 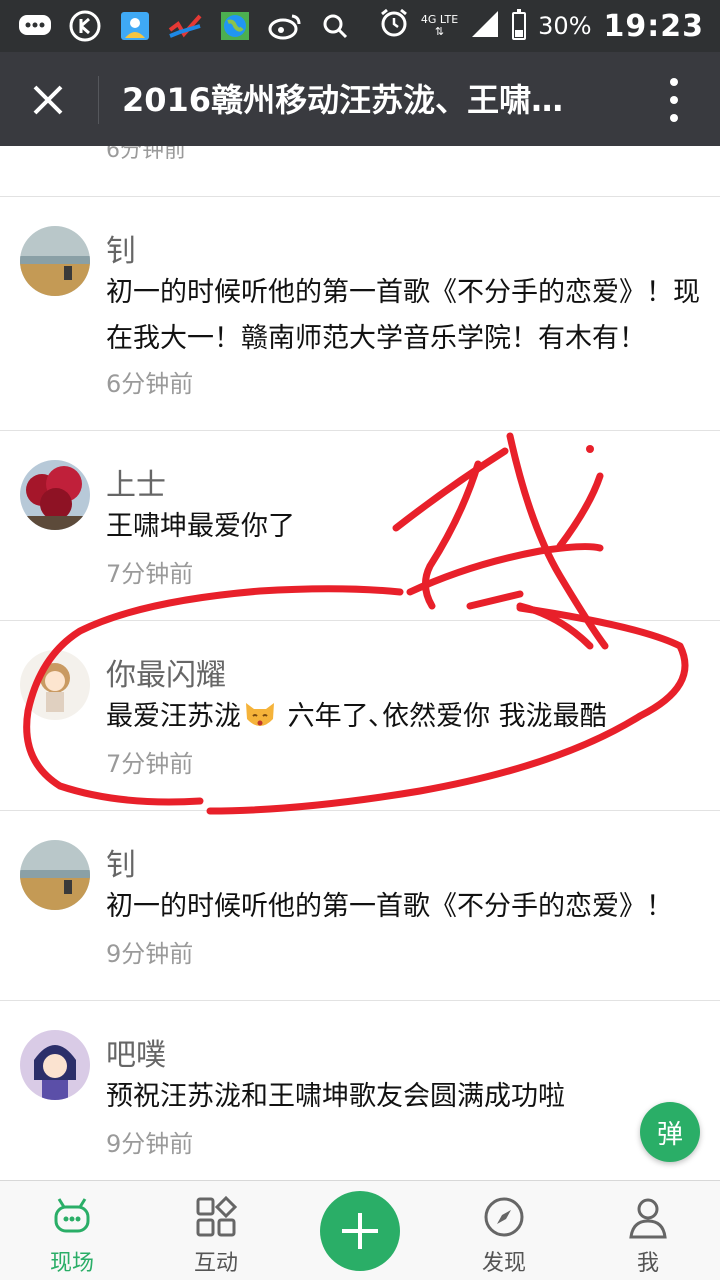 I want to click on signal-app-icon, so click(x=185, y=26).